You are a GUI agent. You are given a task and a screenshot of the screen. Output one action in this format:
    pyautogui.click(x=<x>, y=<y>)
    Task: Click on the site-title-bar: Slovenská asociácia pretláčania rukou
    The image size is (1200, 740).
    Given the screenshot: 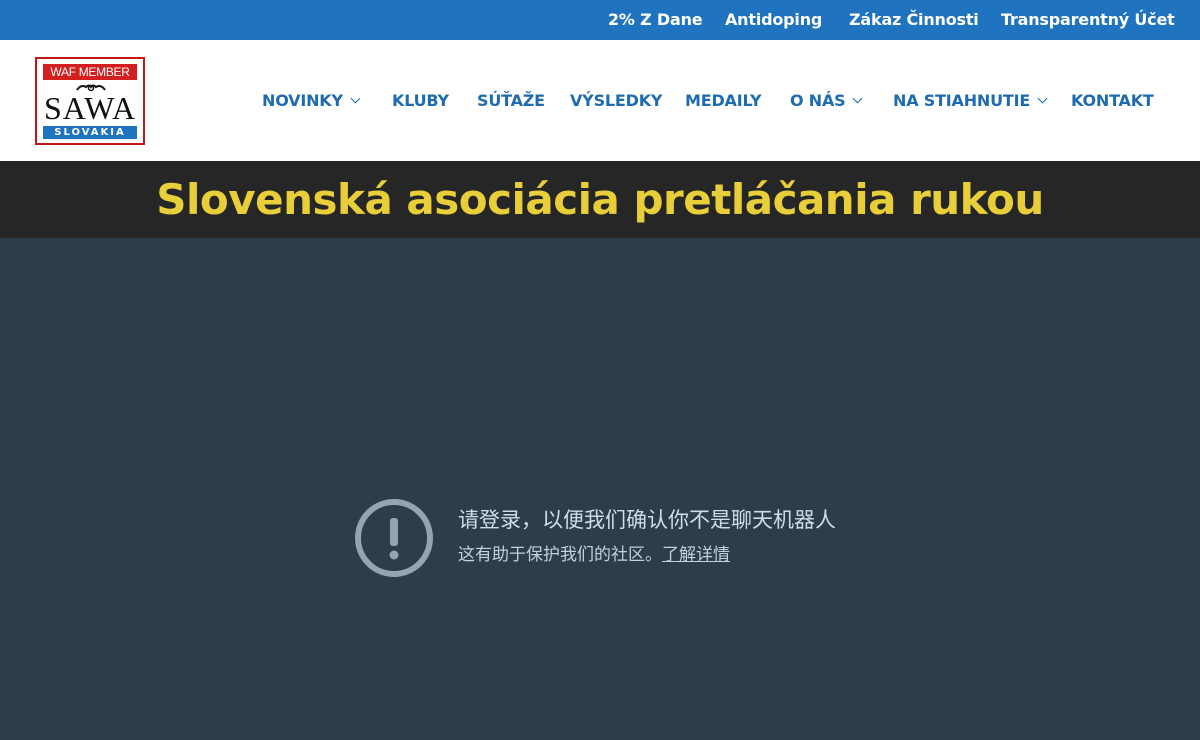 What is the action you would take?
    pyautogui.click(x=600, y=199)
    